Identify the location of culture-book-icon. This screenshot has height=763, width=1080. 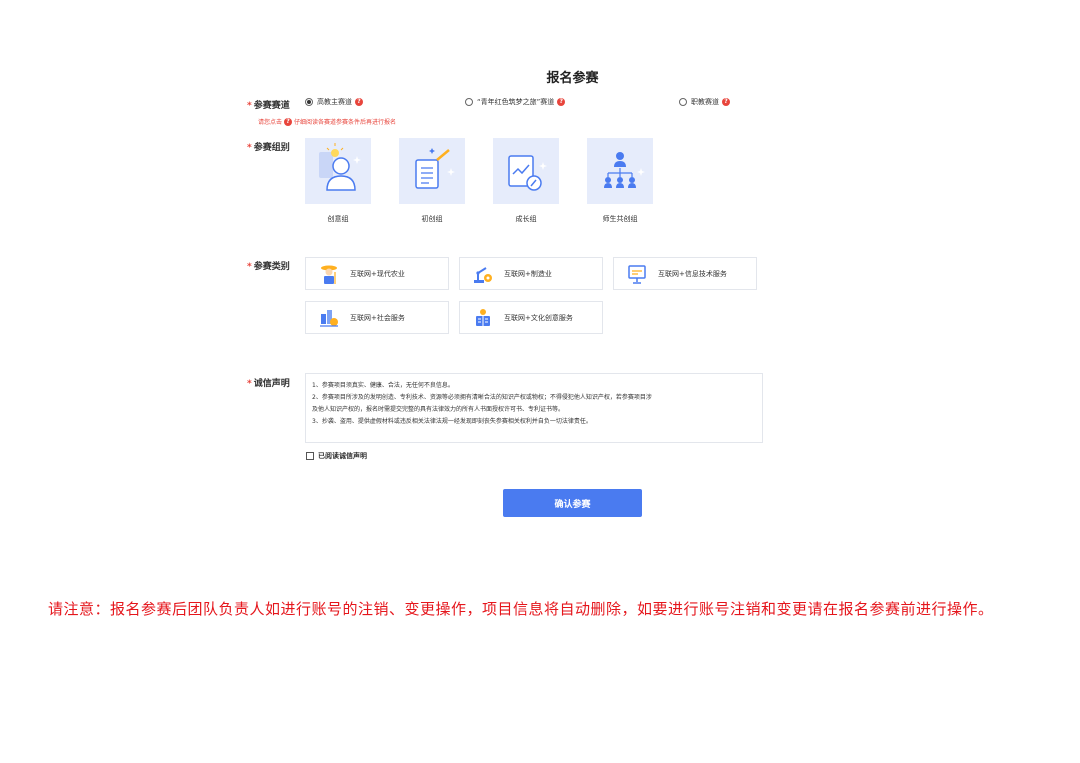
(483, 317).